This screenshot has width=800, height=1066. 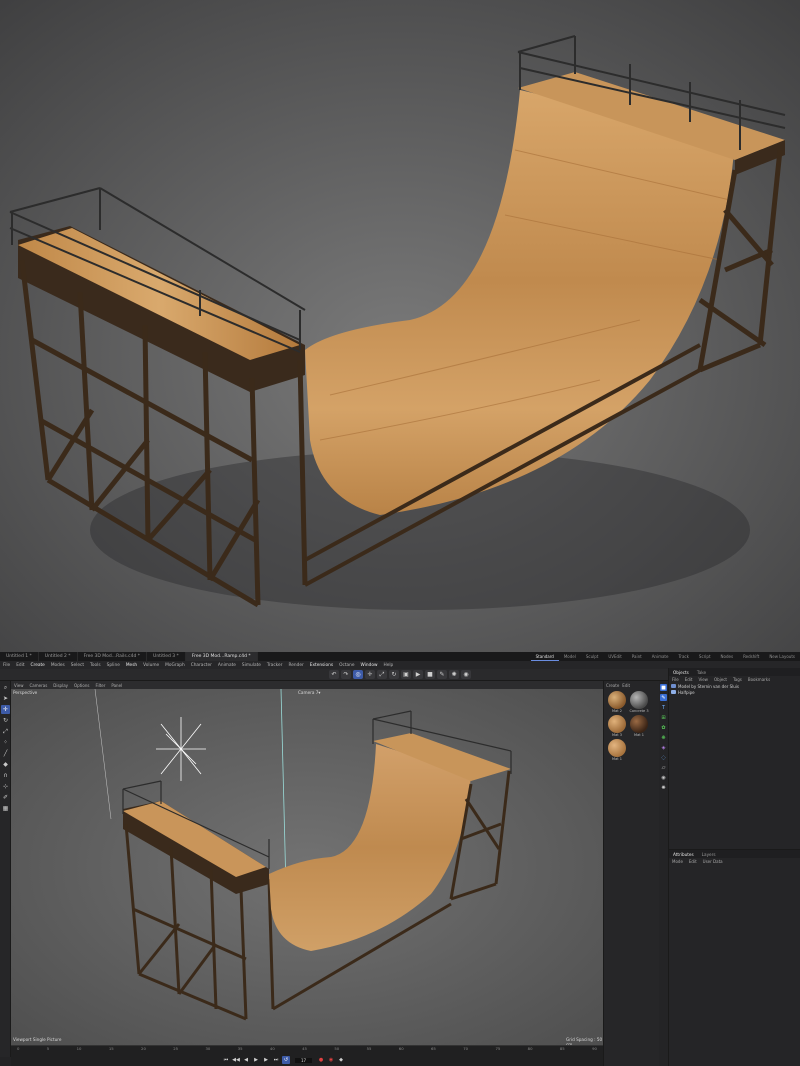 What do you see at coordinates (5, 786) in the screenshot?
I see `snap-icon: ⊹` at bounding box center [5, 786].